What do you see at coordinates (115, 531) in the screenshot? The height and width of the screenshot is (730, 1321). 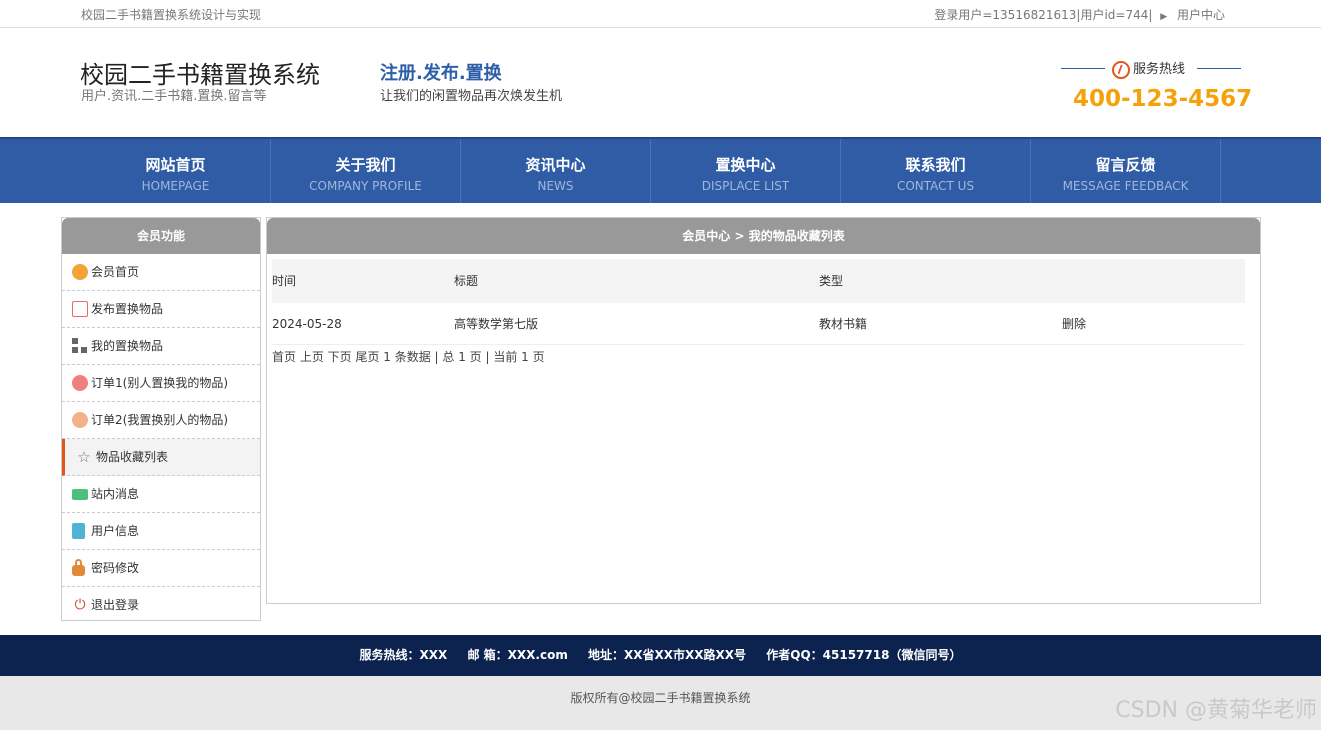 I see `sidebar-item-label: 用户信息` at bounding box center [115, 531].